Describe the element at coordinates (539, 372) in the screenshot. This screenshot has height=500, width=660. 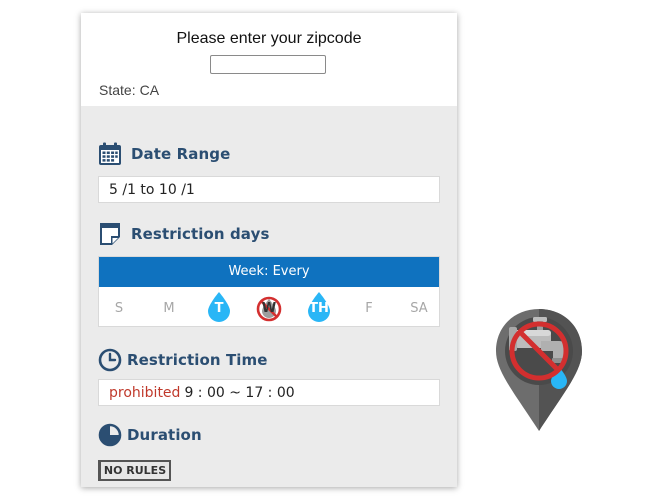
I see `no-water-faucet-pin-icon` at that location.